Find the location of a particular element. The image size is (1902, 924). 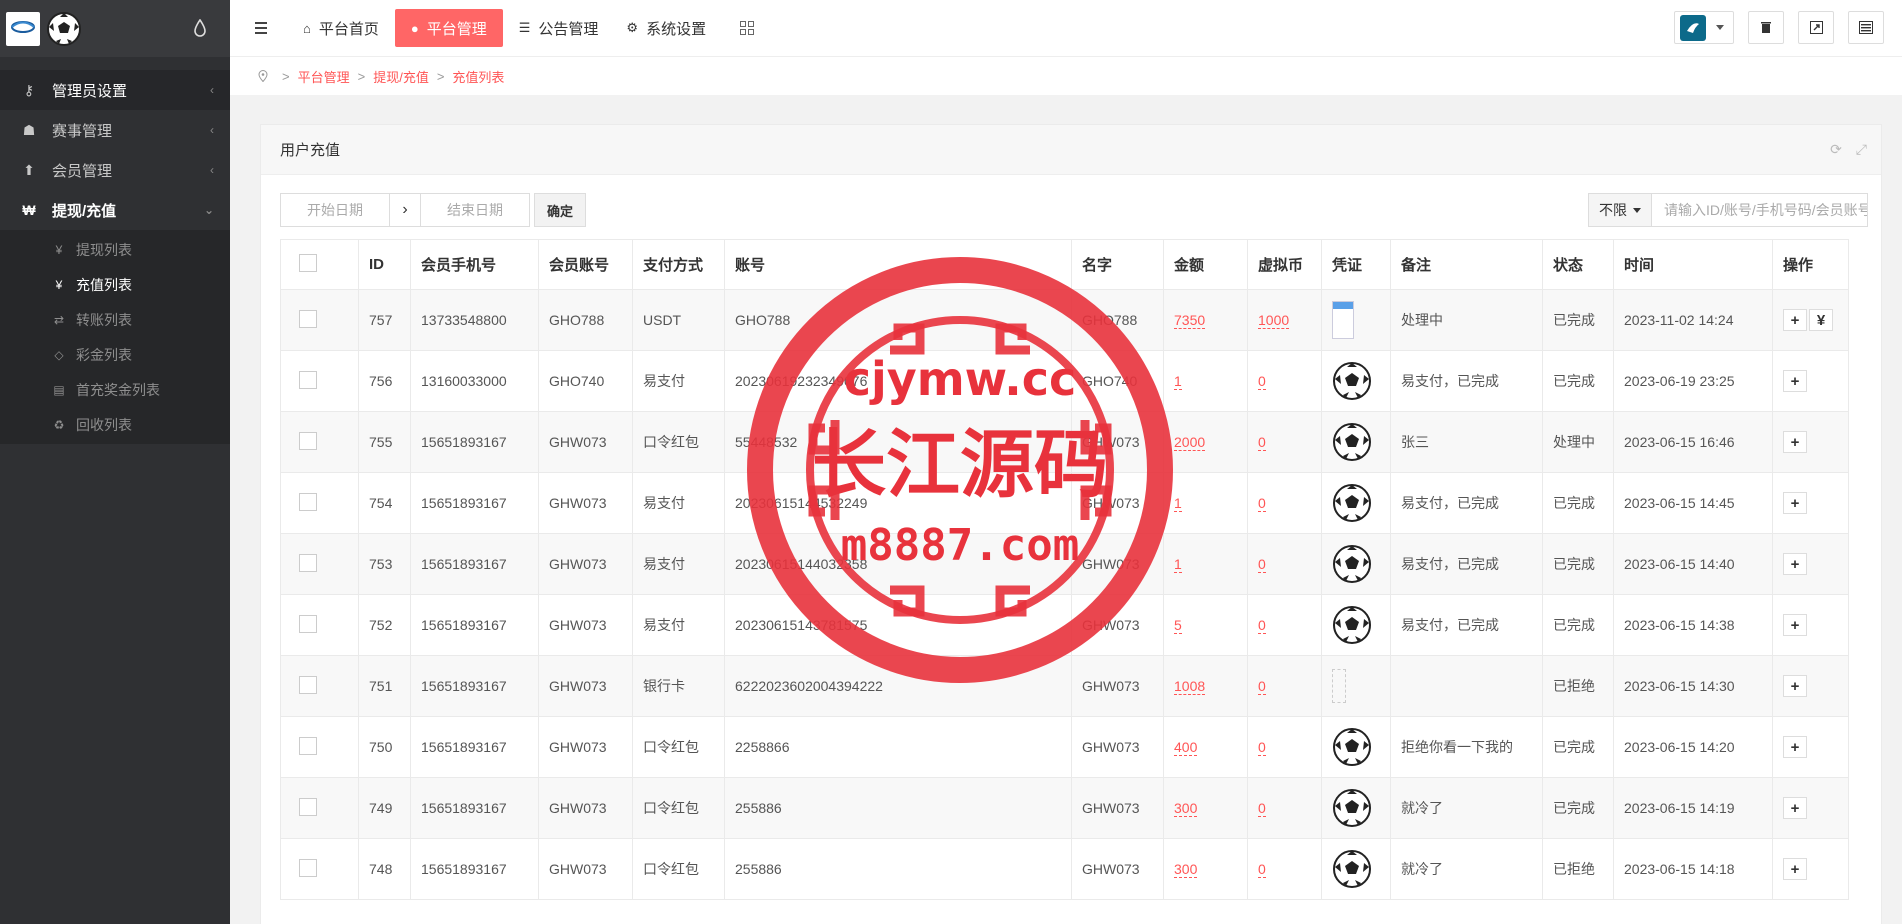

amount-edit-link: 7350 is located at coordinates (1190, 320).